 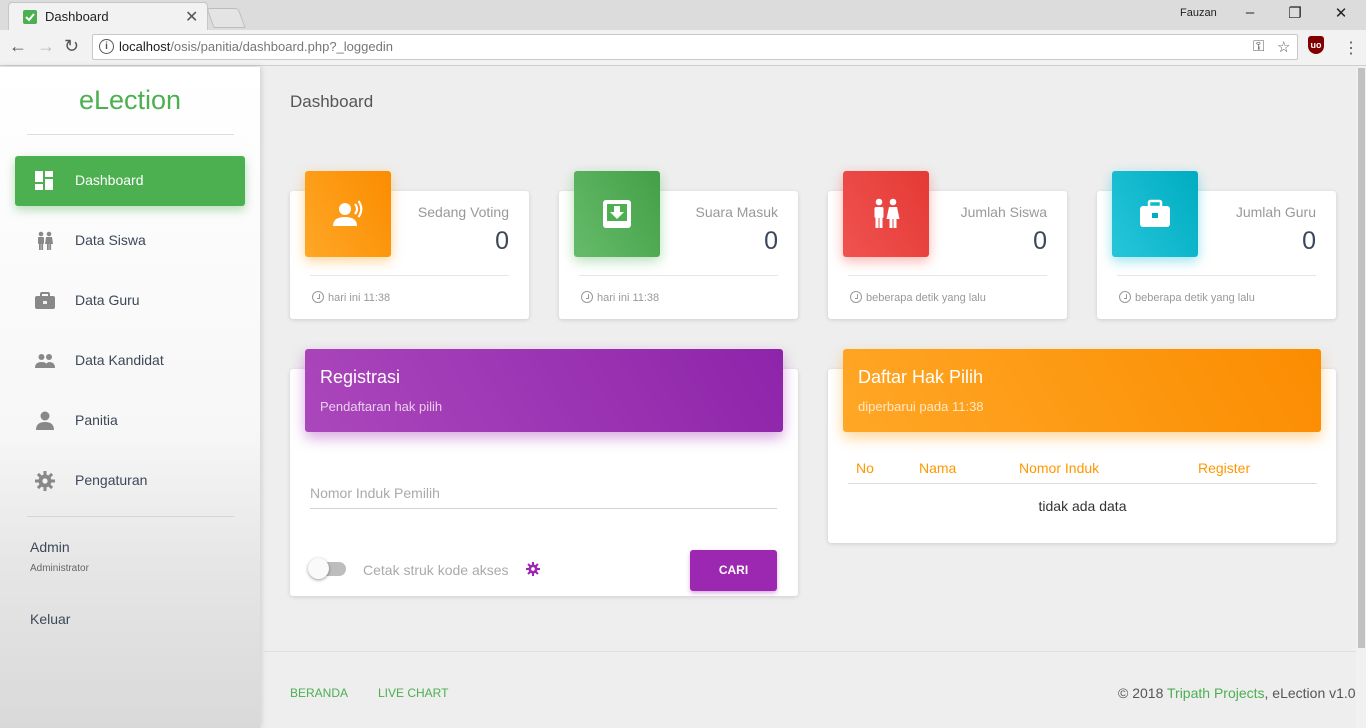 What do you see at coordinates (96, 420) in the screenshot?
I see `sidebar-item-label: Panitia` at bounding box center [96, 420].